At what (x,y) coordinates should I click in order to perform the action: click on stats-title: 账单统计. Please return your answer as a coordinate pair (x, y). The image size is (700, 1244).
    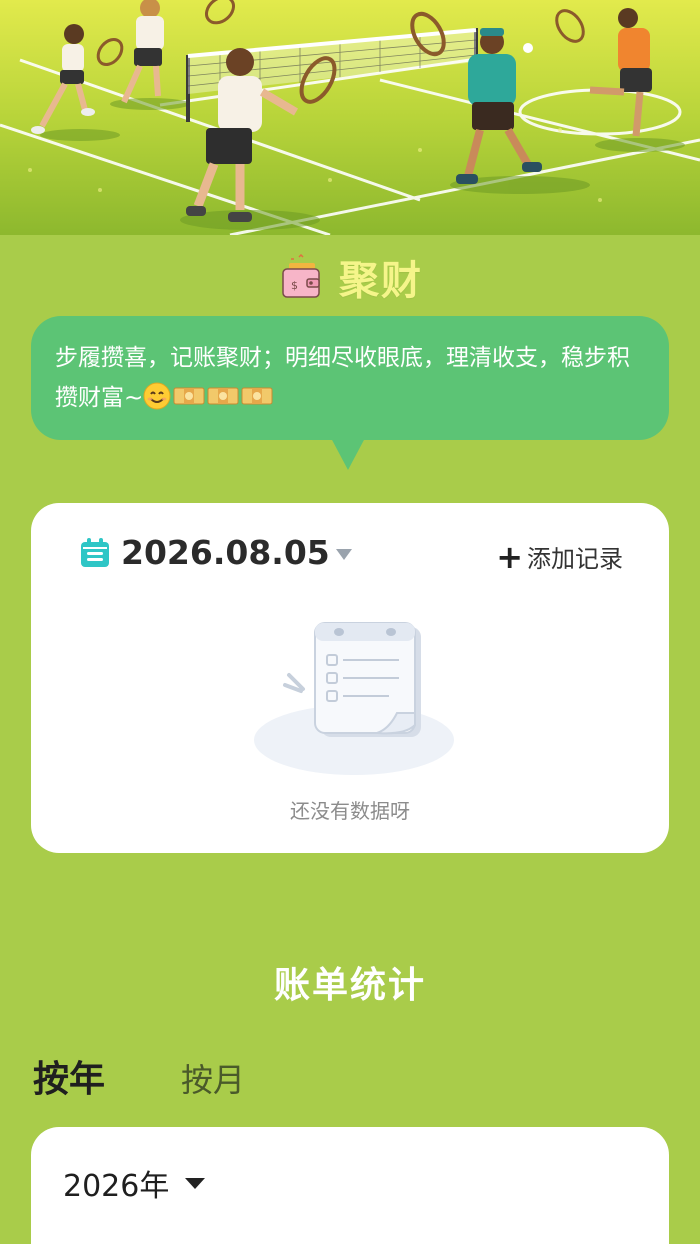
    Looking at the image, I should click on (349, 985).